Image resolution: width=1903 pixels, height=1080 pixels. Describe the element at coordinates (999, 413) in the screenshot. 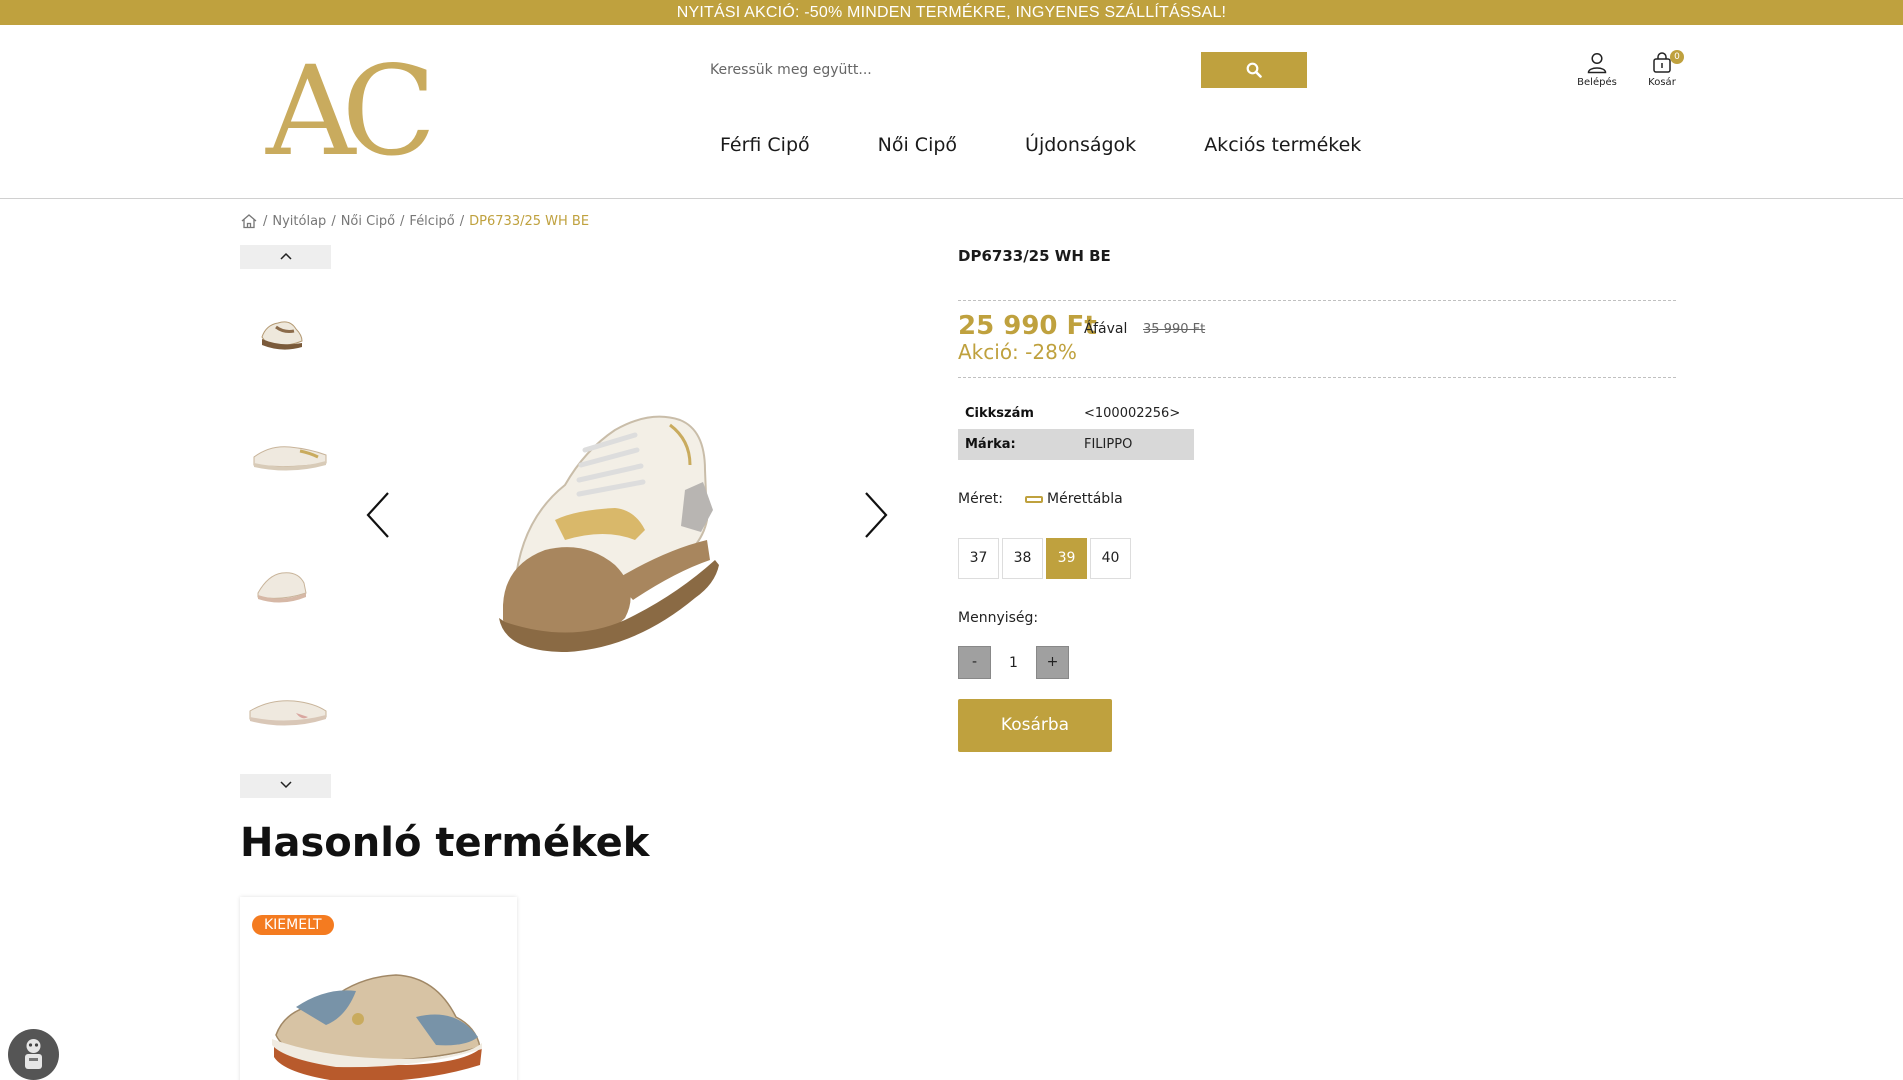

I see `spec-key: Cikkszám` at that location.